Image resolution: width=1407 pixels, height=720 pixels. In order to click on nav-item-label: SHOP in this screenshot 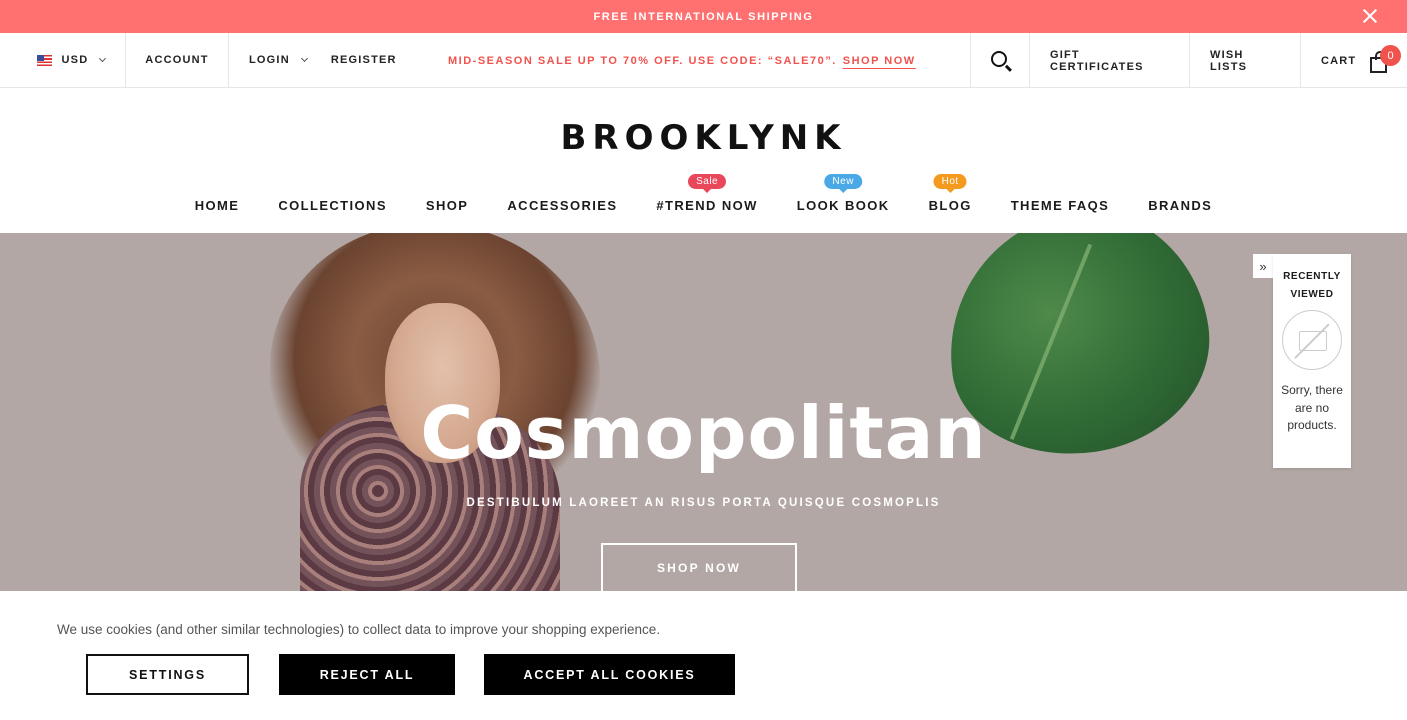, I will do `click(447, 205)`.